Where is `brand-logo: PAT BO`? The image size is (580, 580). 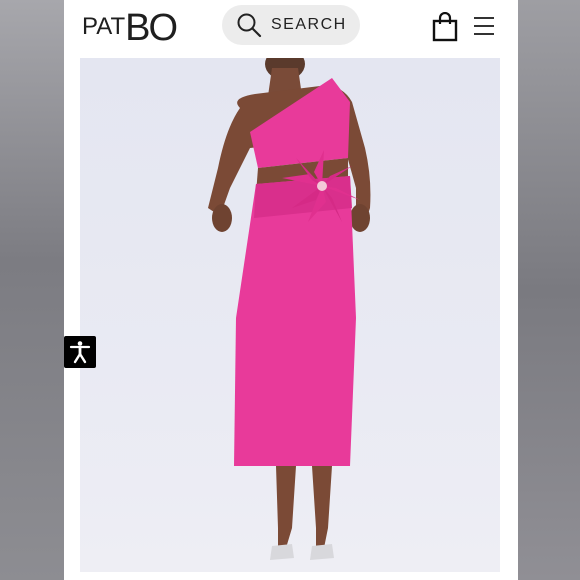
brand-logo: PAT BO is located at coordinates (130, 27).